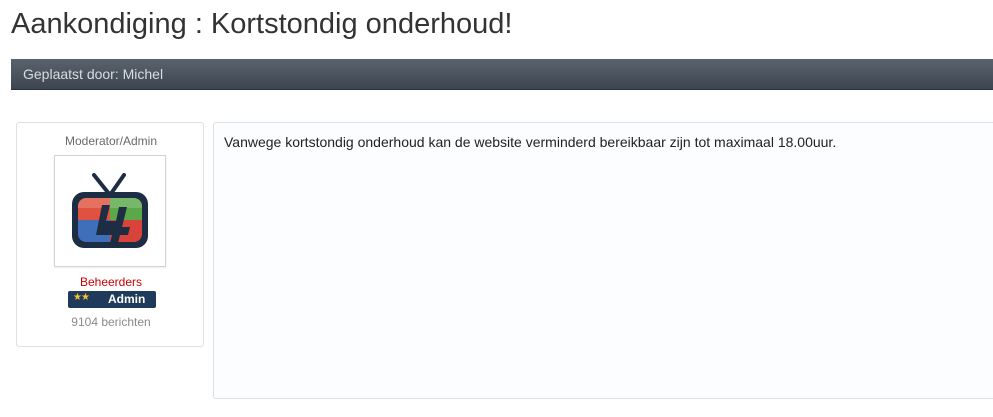 The image size is (993, 417). I want to click on rank-label: Admin, so click(127, 299).